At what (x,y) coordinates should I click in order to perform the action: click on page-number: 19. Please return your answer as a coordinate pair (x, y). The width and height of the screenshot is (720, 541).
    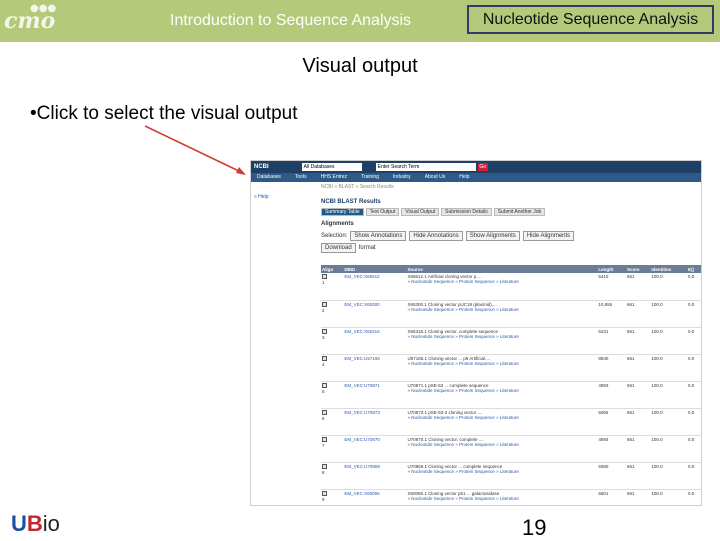
    Looking at the image, I should click on (534, 527).